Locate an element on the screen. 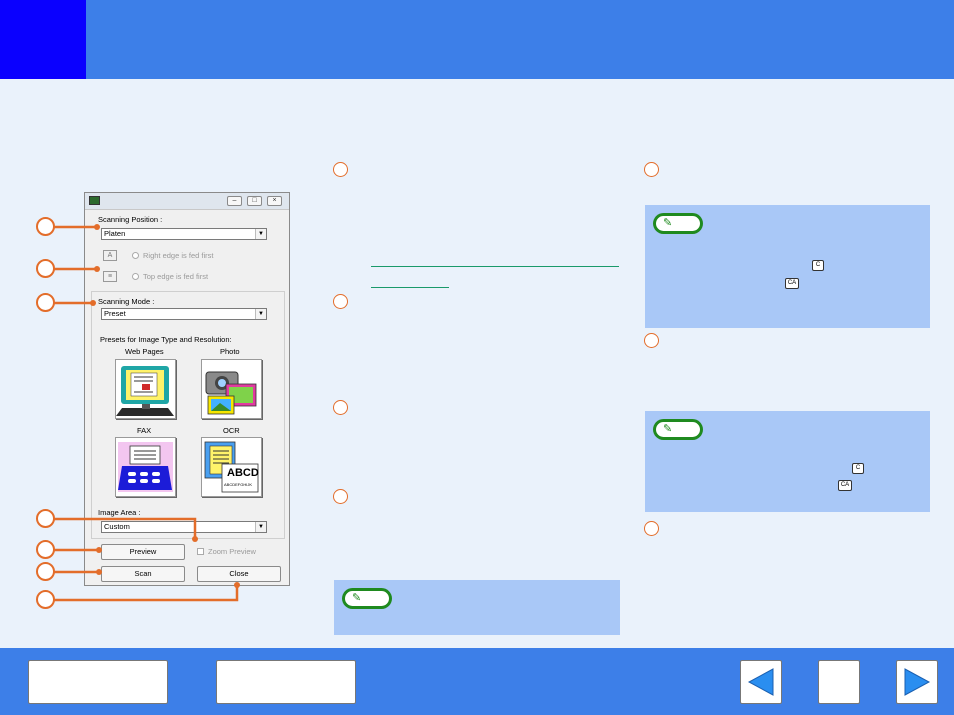  arrow-left-icon is located at coordinates (760, 682).